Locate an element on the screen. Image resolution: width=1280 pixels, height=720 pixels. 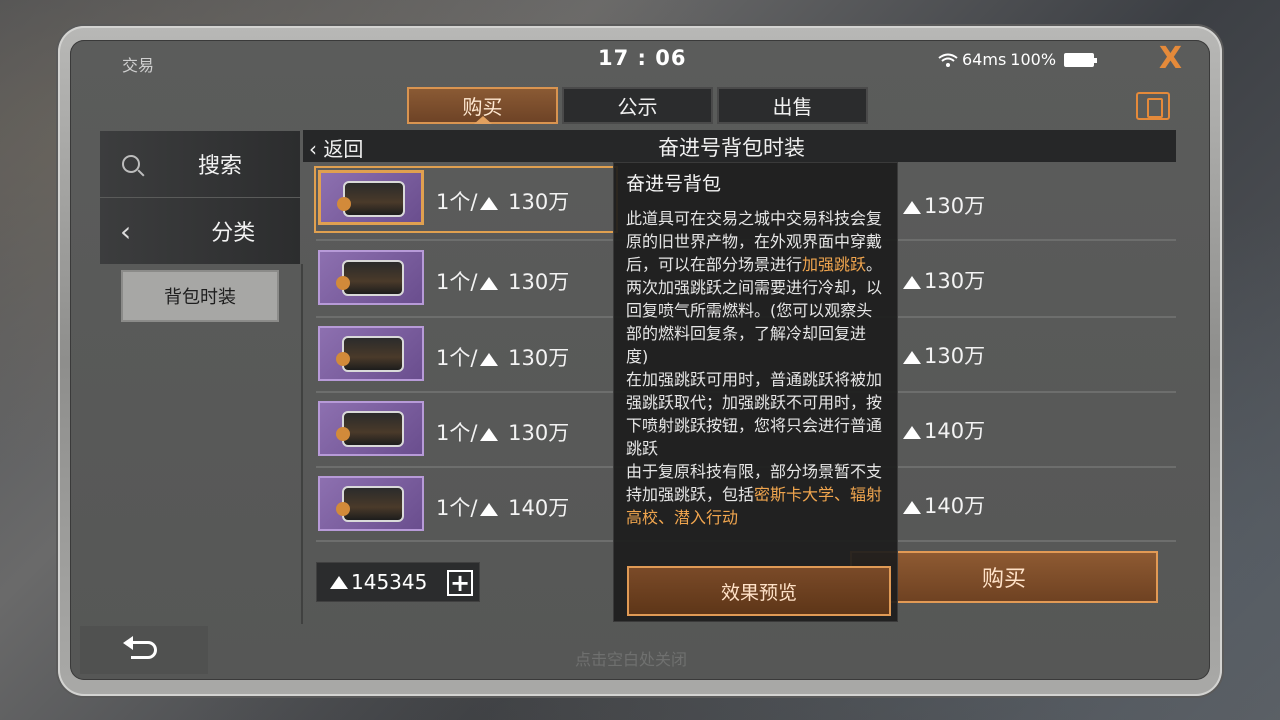
sidebar-search: 搜索 is located at coordinates (200, 164).